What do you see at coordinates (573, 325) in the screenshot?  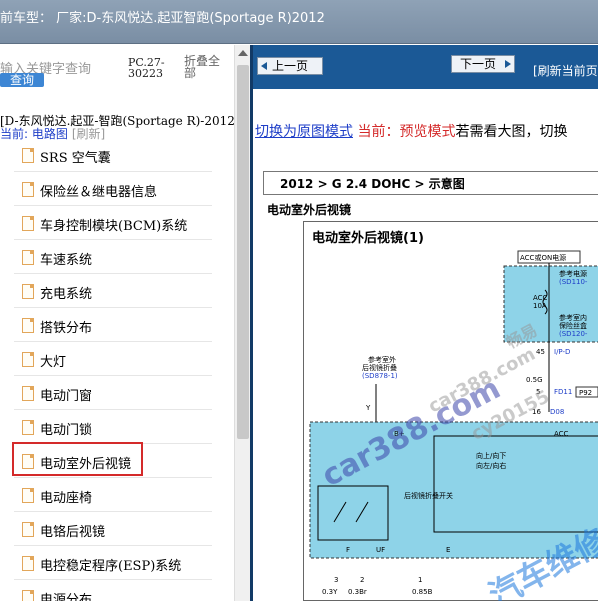 I see `fuse-box-label: 保险丝盒` at bounding box center [573, 325].